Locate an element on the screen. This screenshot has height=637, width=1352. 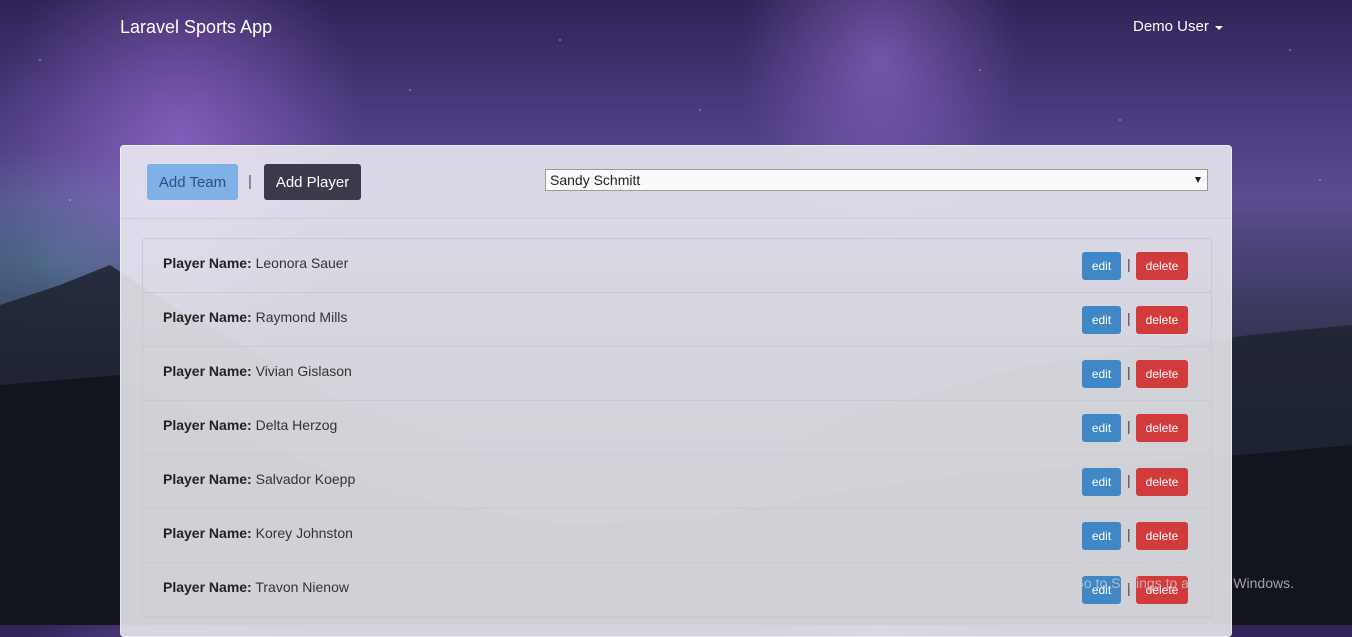
player-name-value: Delta Herzog is located at coordinates (296, 425).